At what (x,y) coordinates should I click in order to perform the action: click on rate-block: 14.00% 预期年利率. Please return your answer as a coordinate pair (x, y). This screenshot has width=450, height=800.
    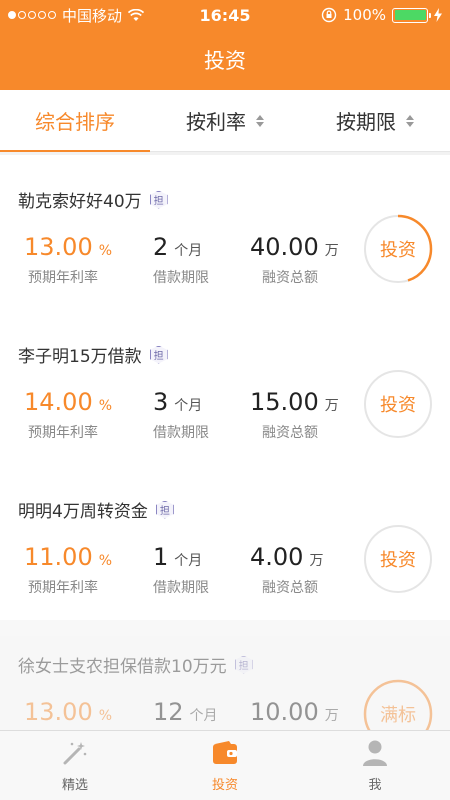
    Looking at the image, I should click on (68, 415).